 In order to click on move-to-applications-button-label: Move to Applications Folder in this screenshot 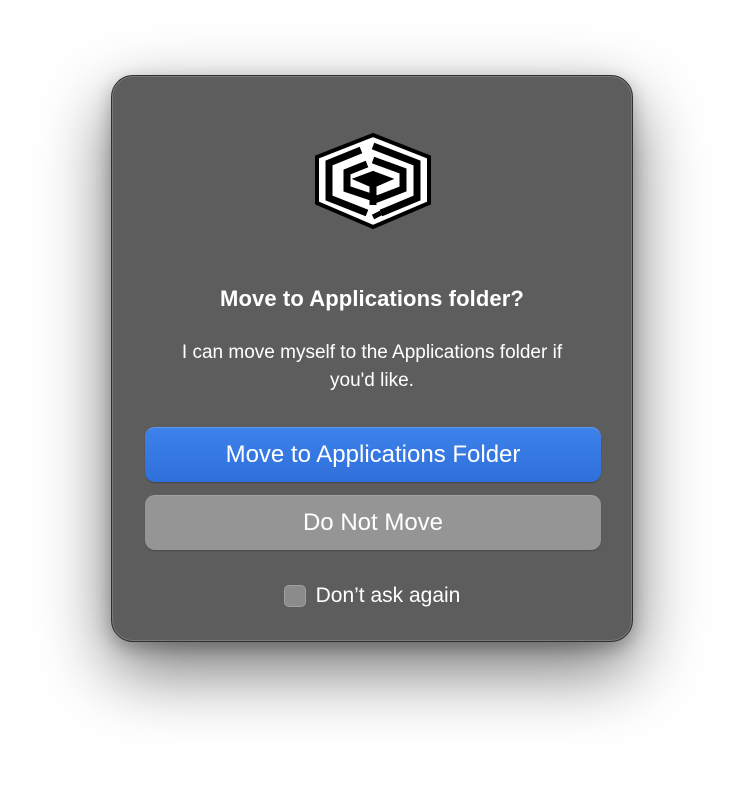, I will do `click(373, 454)`.